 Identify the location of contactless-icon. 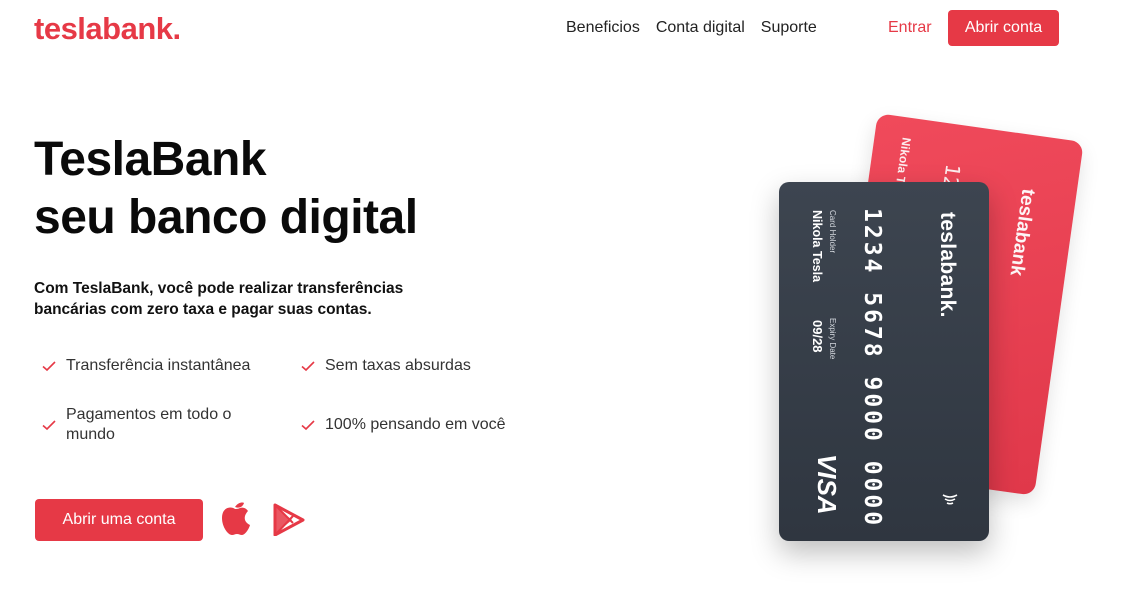
(950, 499).